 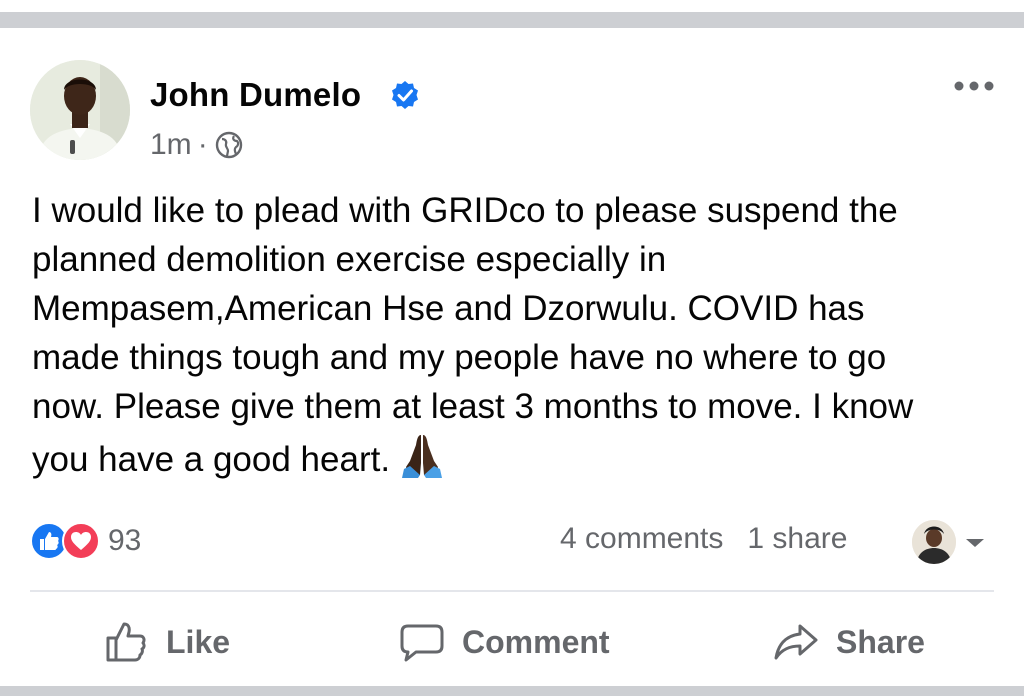 I want to click on like-button: Like, so click(x=166, y=642).